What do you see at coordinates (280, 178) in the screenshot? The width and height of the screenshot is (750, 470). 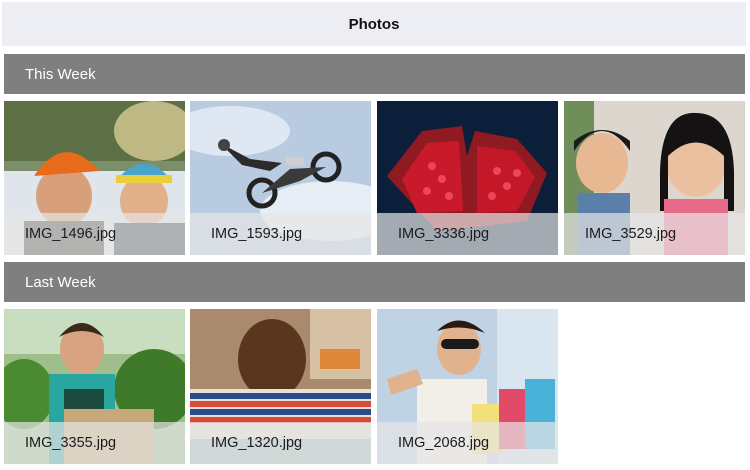 I see `photo-tile-img-1593: IMG_1593.jpg` at bounding box center [280, 178].